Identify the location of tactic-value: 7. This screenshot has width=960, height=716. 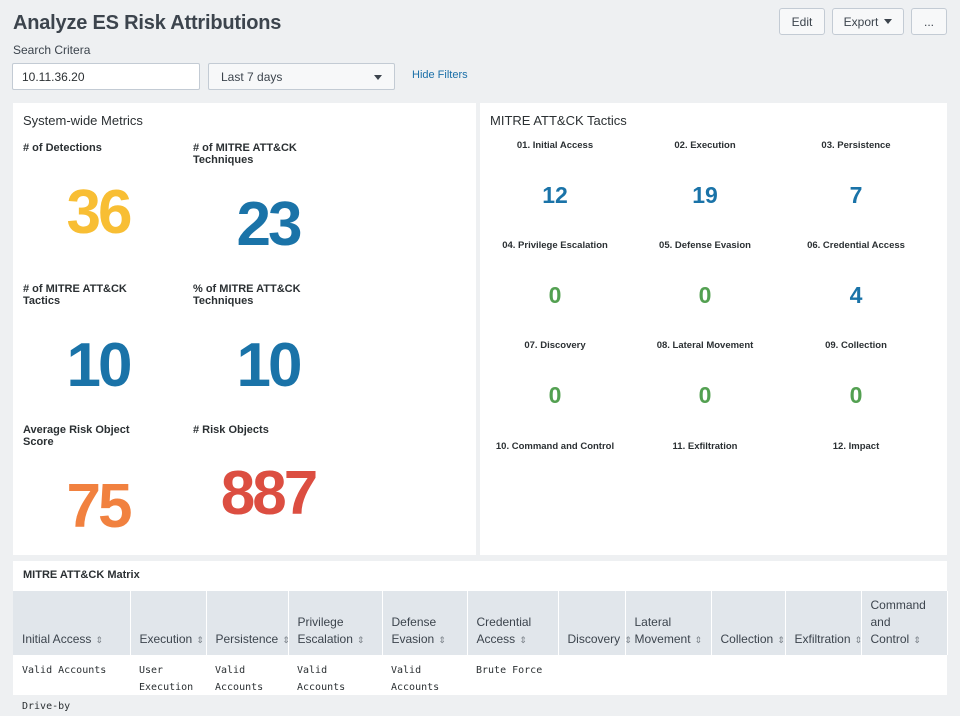
(856, 195).